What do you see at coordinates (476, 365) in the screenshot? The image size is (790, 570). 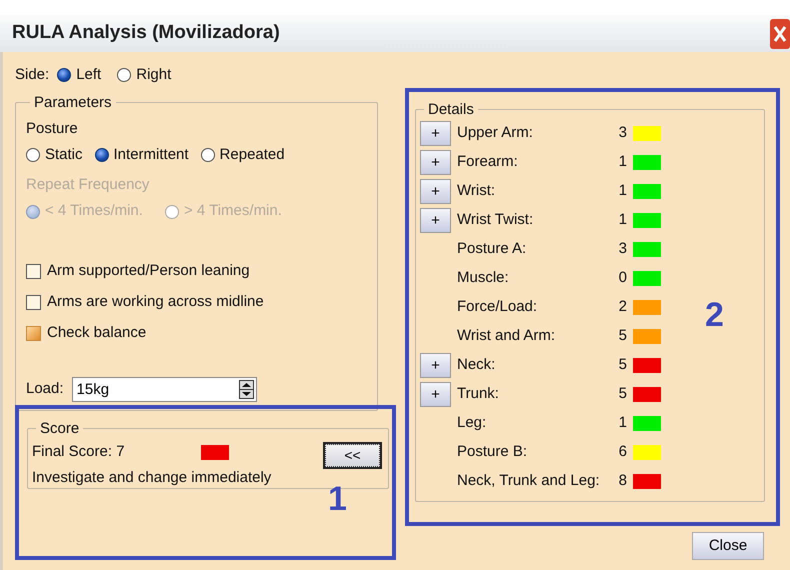 I see `detail-label: Neck:` at bounding box center [476, 365].